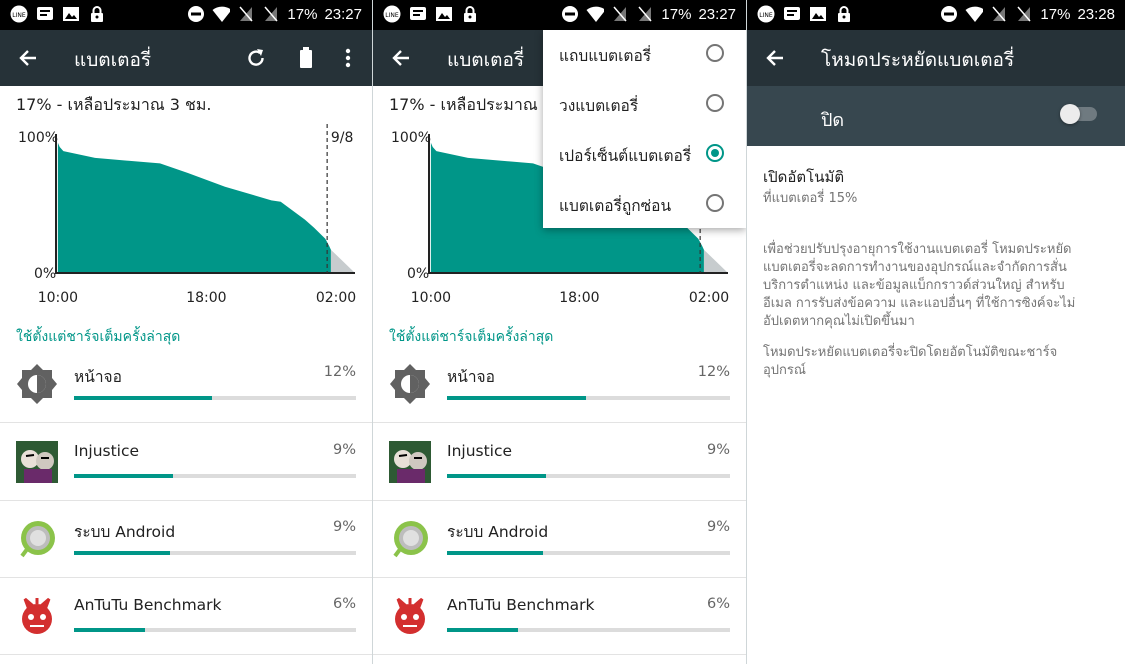 The image size is (1125, 664). Describe the element at coordinates (256, 58) in the screenshot. I see `refresh-icon` at that location.